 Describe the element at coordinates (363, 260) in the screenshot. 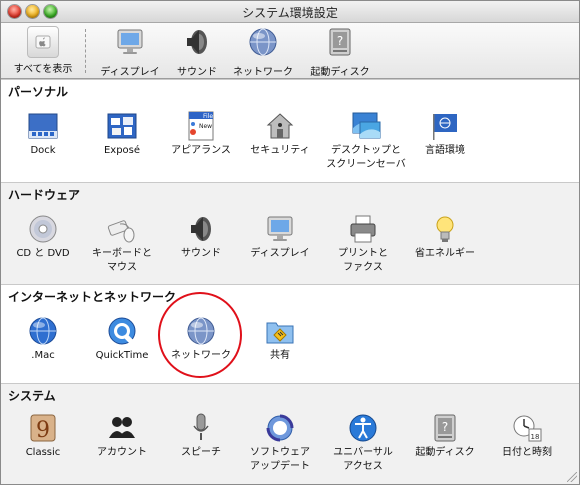

I see `pane-label: プリントと ファクス` at that location.